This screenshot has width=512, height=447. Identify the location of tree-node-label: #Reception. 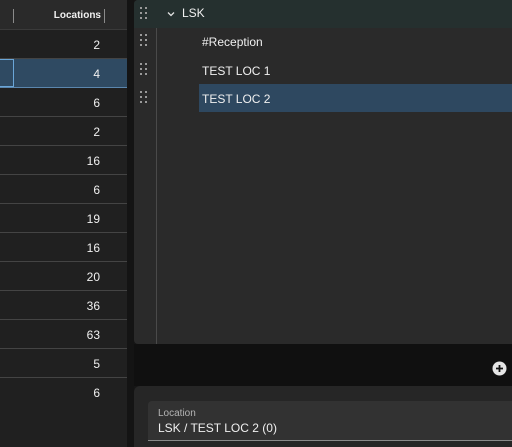
(232, 42).